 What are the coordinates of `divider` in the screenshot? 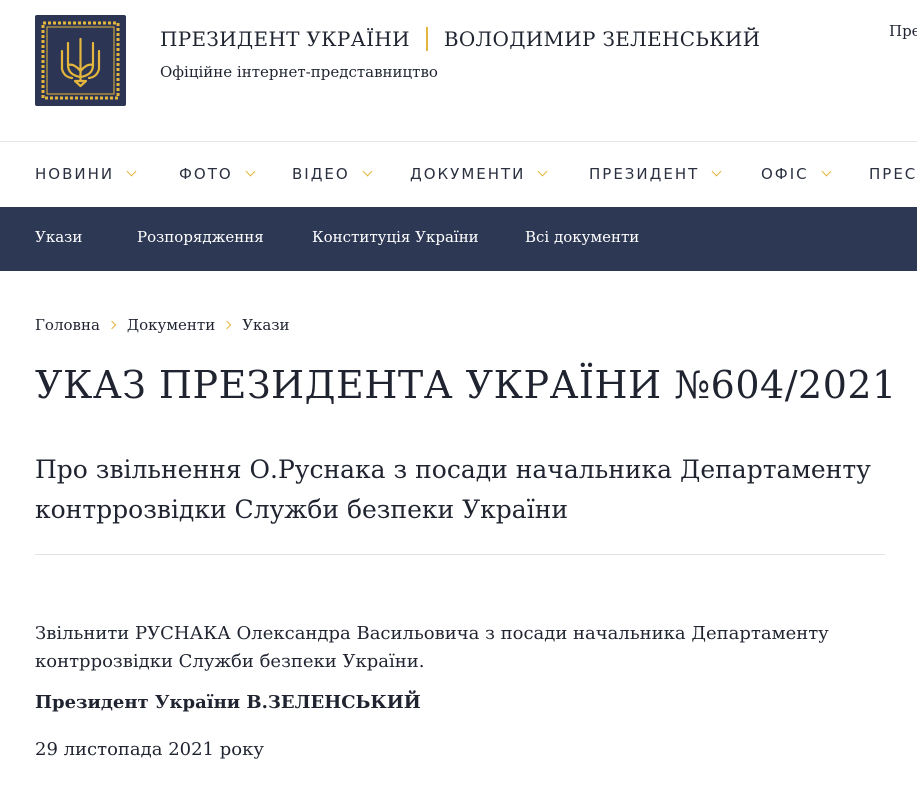 It's located at (460, 554).